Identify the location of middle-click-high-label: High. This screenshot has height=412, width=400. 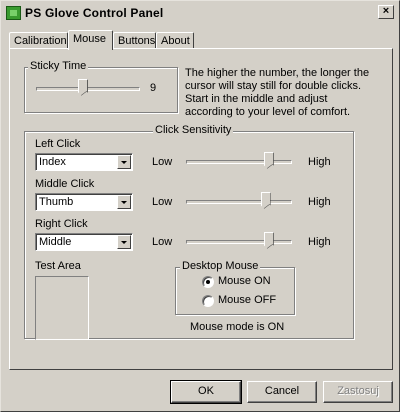
(319, 202).